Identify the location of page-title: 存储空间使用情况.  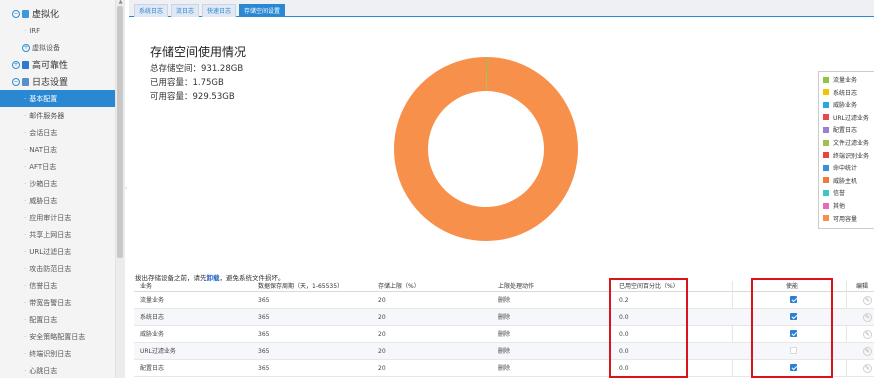
(198, 52).